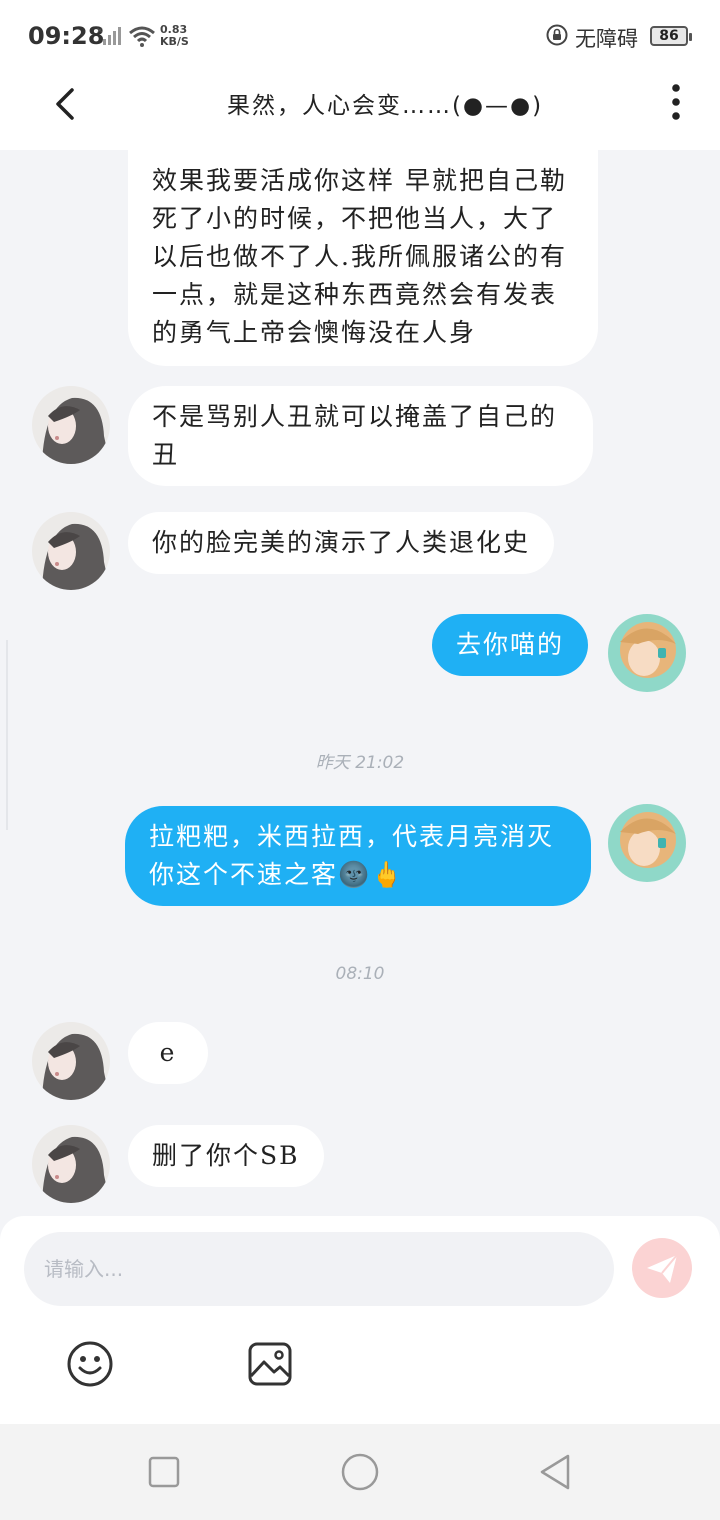  I want to click on chat-header: 果然，人心会变……(●—●), so click(360, 111).